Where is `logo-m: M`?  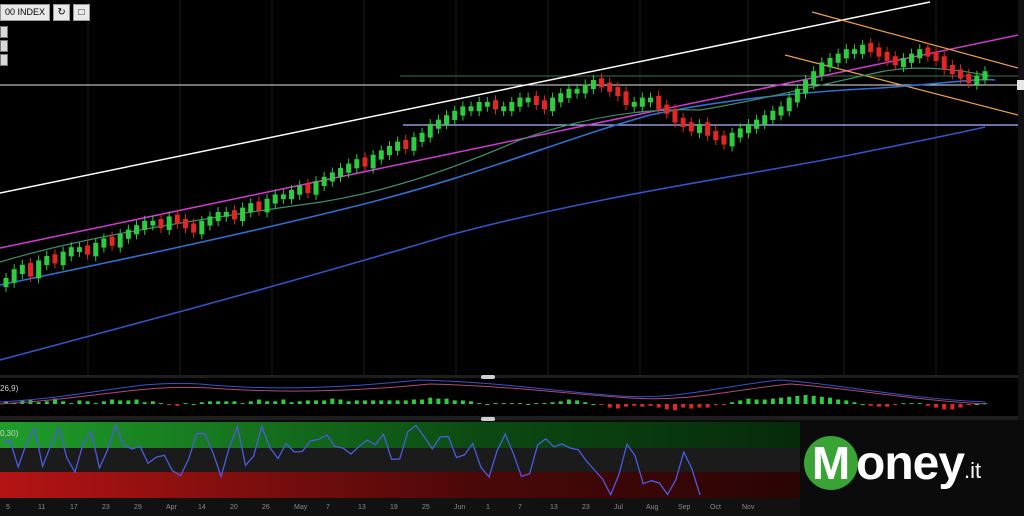 logo-m: M is located at coordinates (831, 463).